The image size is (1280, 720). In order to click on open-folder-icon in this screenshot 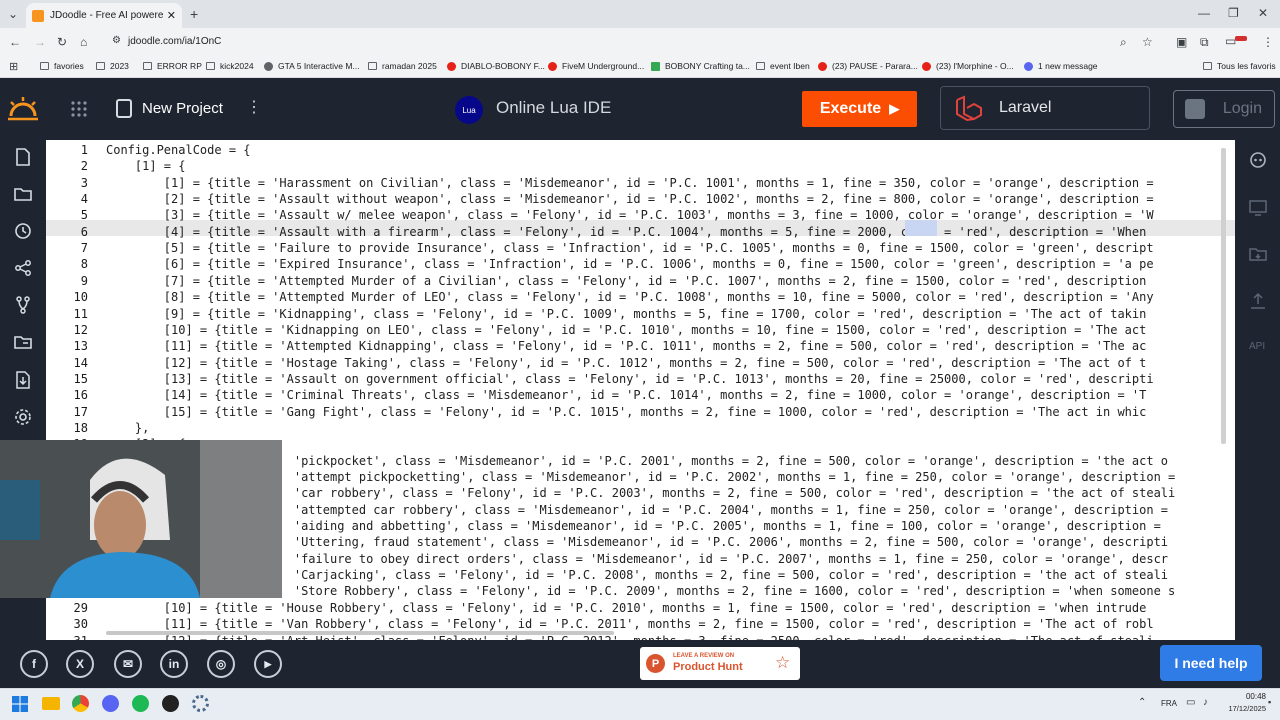, I will do `click(23, 342)`.